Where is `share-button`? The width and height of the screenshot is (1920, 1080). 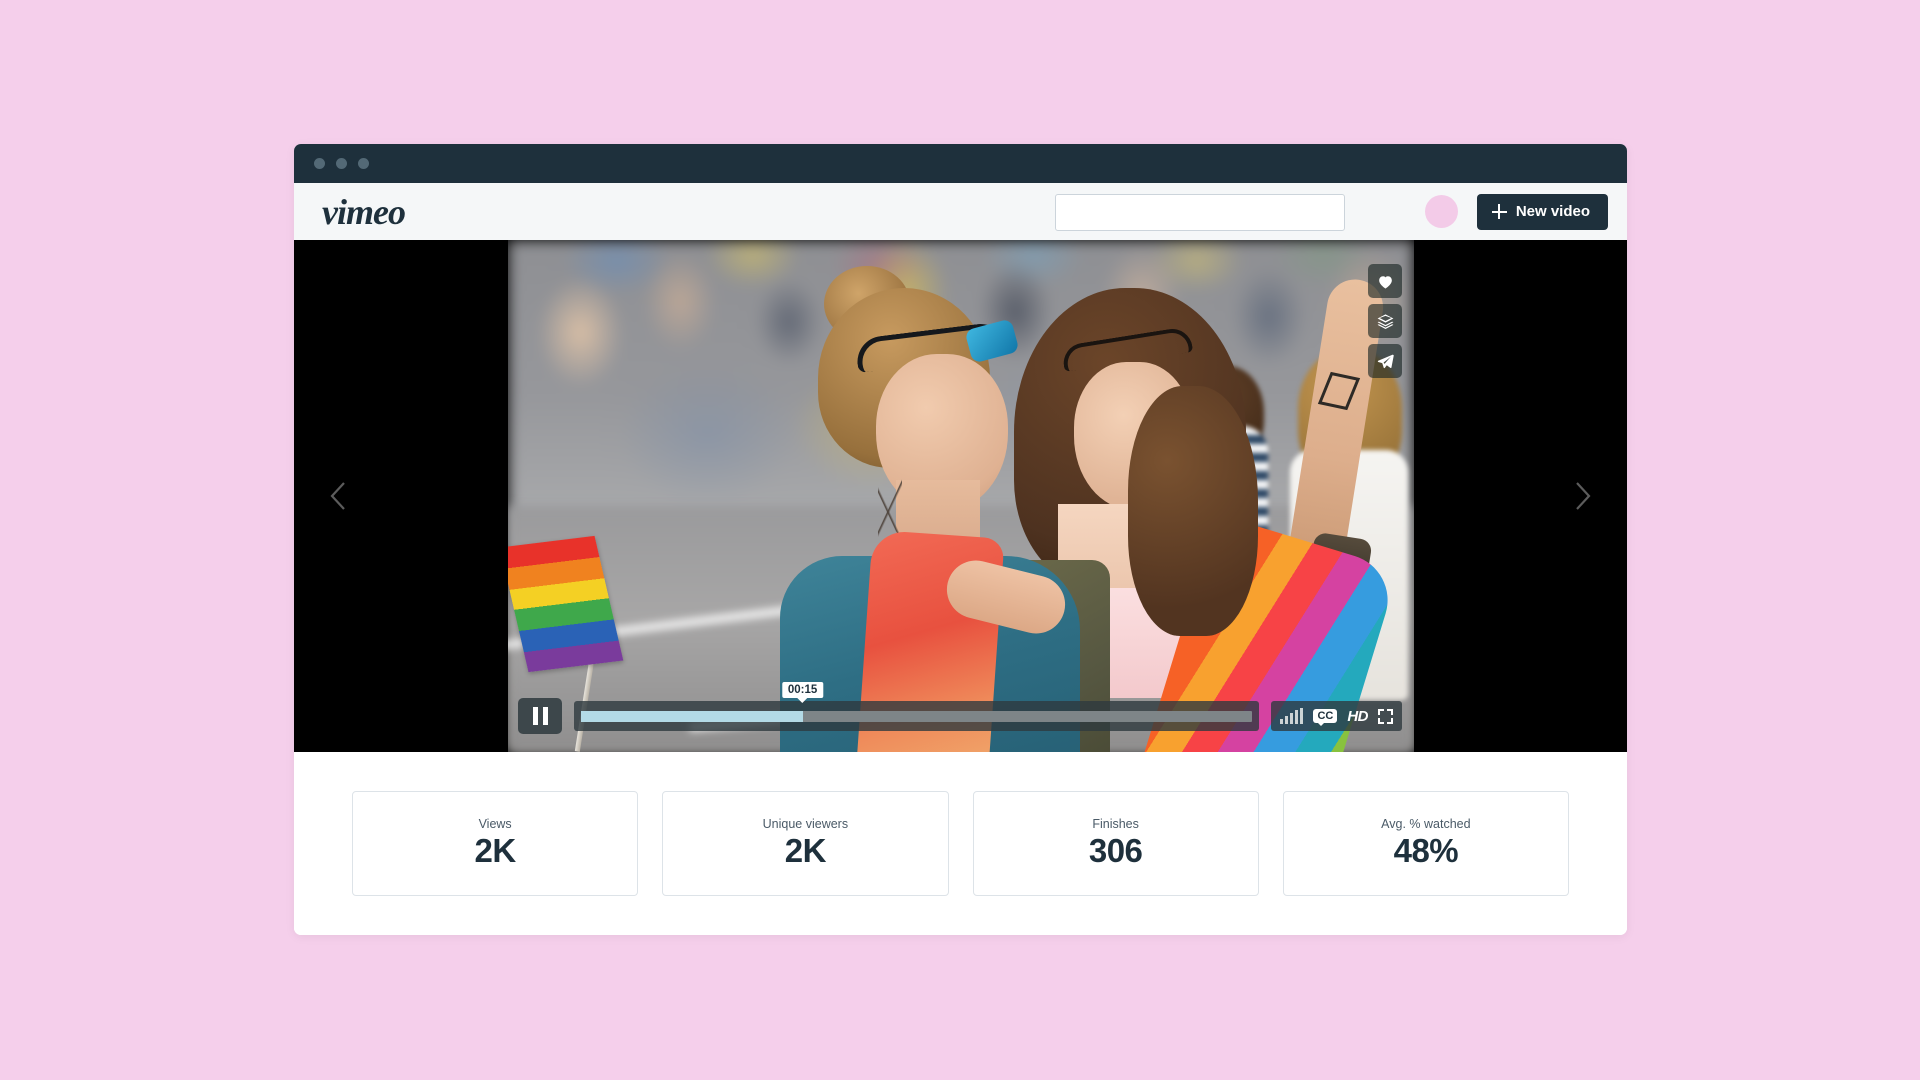 share-button is located at coordinates (1385, 361).